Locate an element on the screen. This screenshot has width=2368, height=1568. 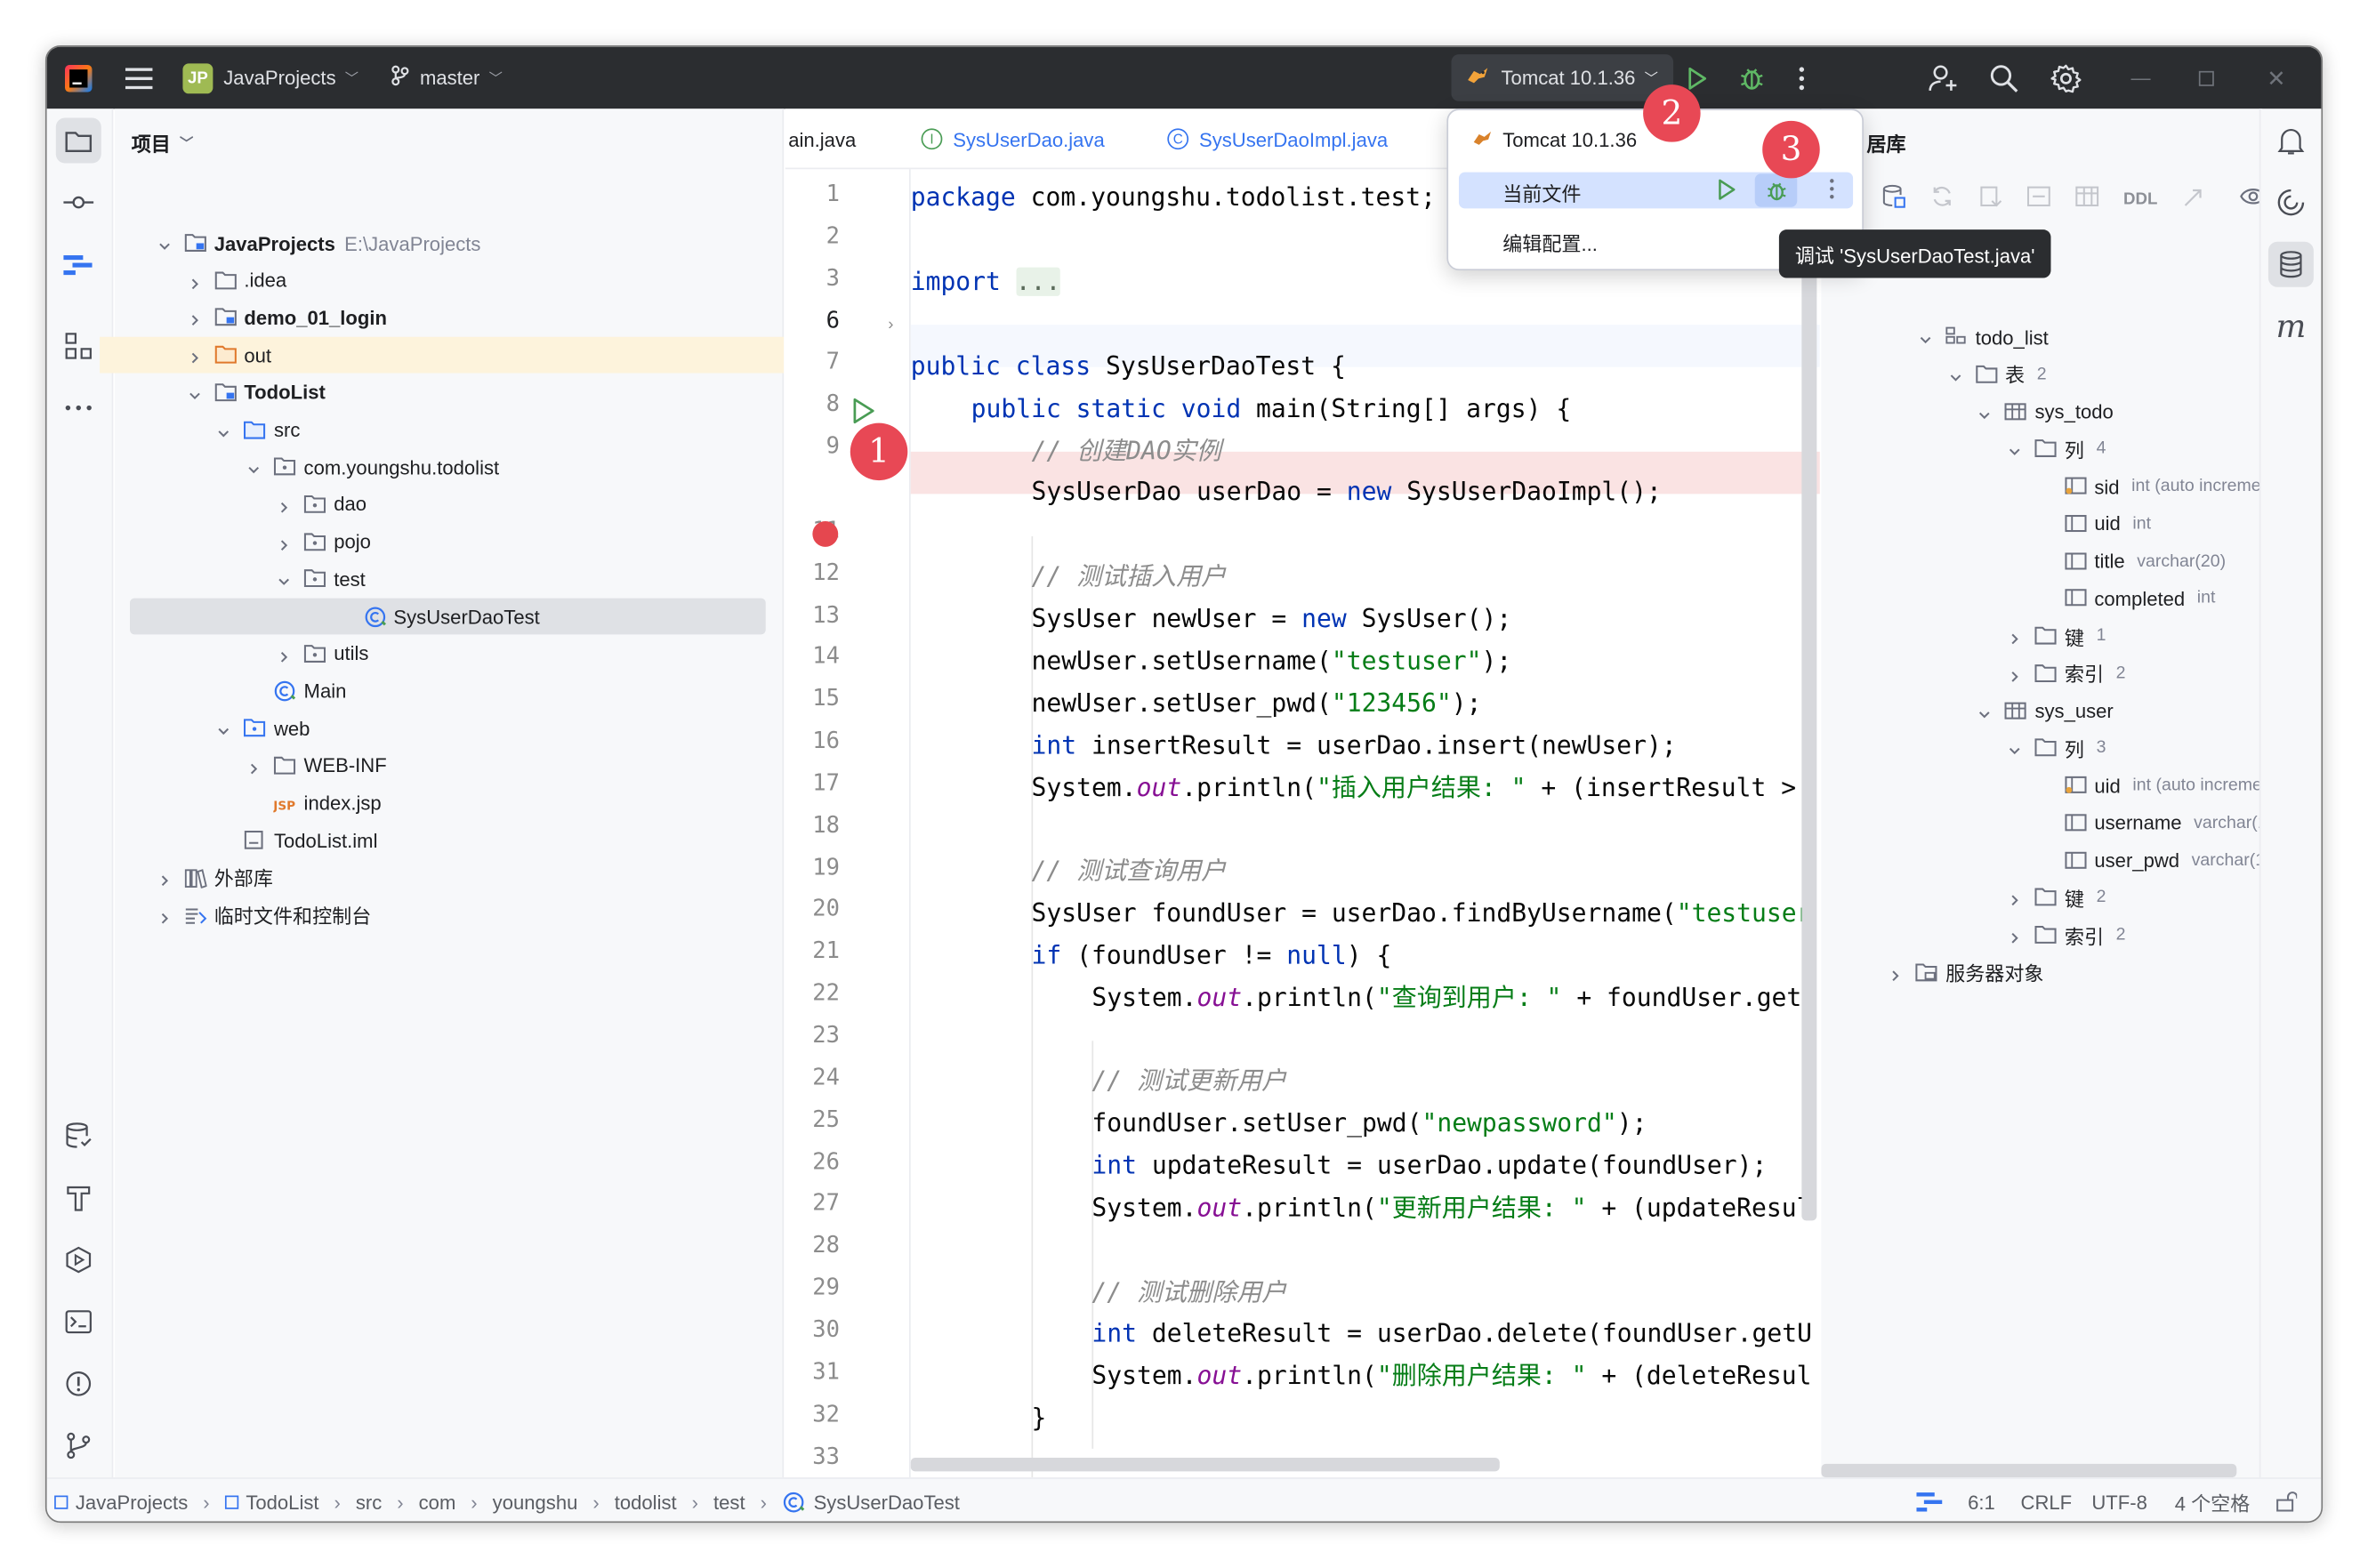
indent-setting: 4 个空格 is located at coordinates (2213, 1500).